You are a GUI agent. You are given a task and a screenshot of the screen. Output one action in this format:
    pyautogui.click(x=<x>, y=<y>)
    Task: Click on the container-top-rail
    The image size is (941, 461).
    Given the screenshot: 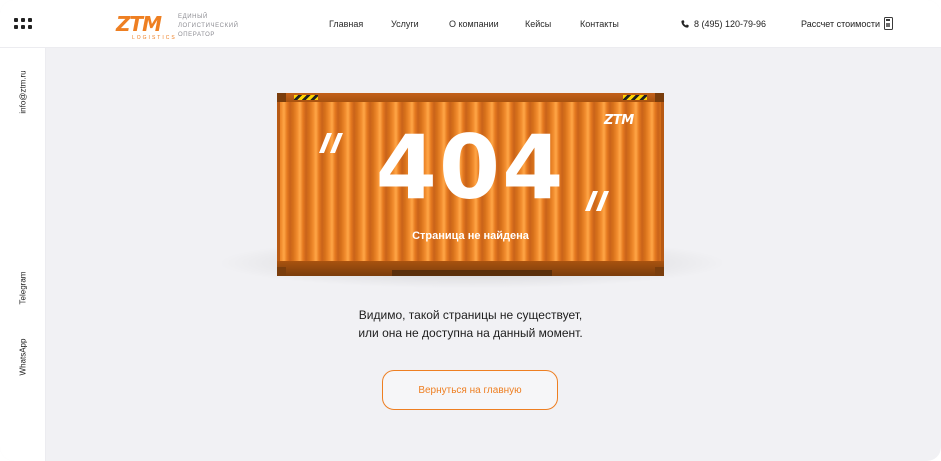 What is the action you would take?
    pyautogui.click(x=470, y=97)
    